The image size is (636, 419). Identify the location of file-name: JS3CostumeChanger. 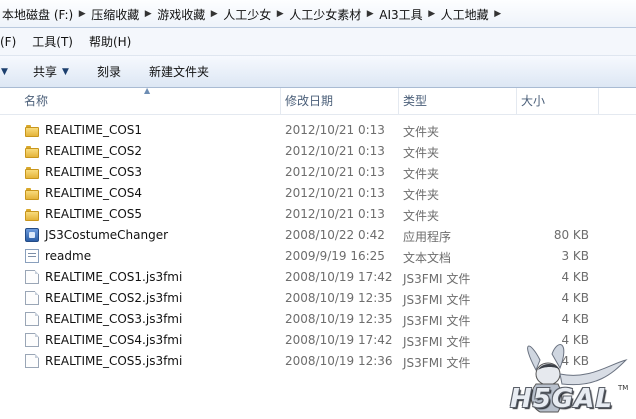
(107, 235).